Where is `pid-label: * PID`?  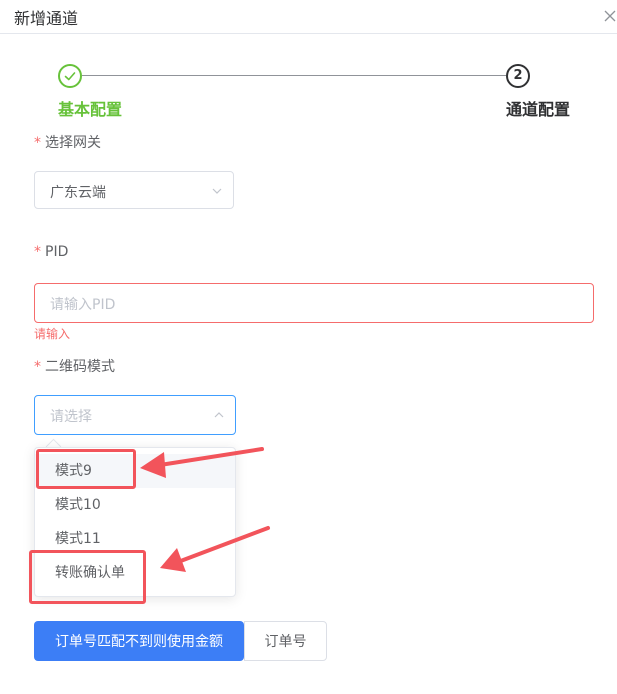 pid-label: * PID is located at coordinates (51, 252).